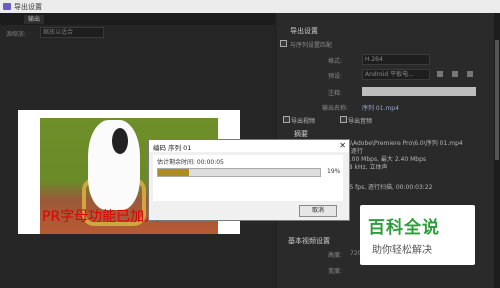 This screenshot has width=500, height=288. I want to click on export-settings-title: 导出设置, so click(304, 31).